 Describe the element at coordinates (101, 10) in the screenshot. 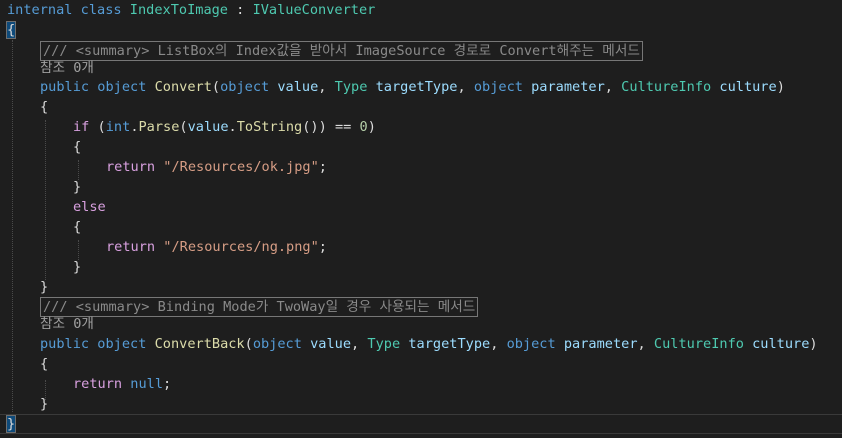

I see `keyword: class` at that location.